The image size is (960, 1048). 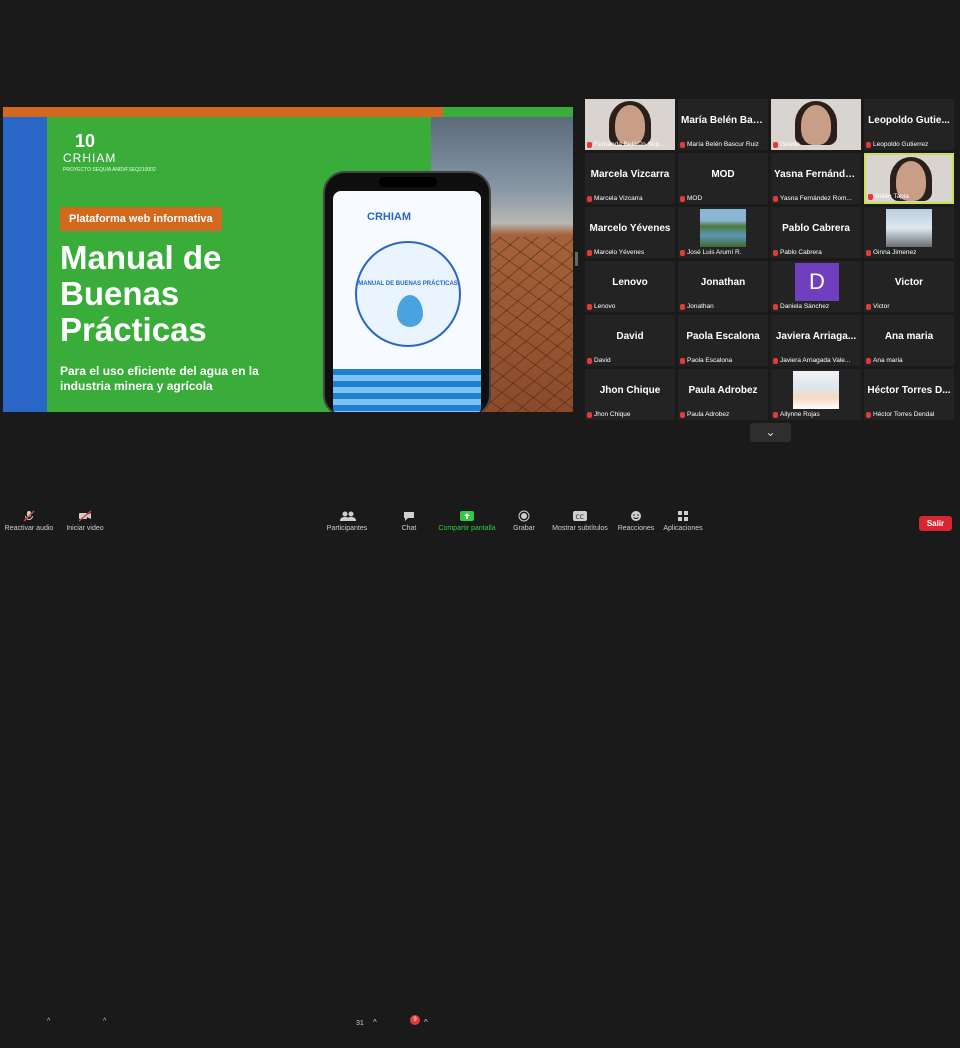 What do you see at coordinates (85, 528) in the screenshot?
I see `start-video-label: Iniciar video` at bounding box center [85, 528].